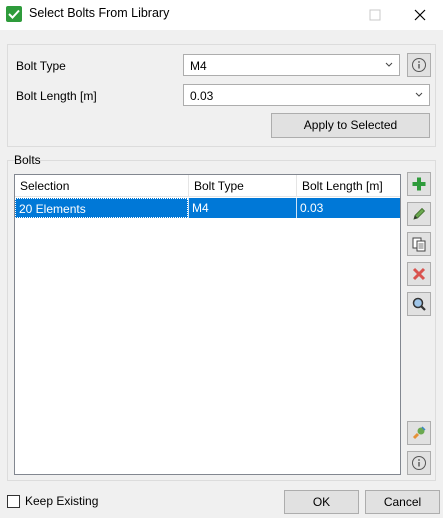 The width and height of the screenshot is (443, 518). I want to click on bolt-info-button, so click(419, 65).